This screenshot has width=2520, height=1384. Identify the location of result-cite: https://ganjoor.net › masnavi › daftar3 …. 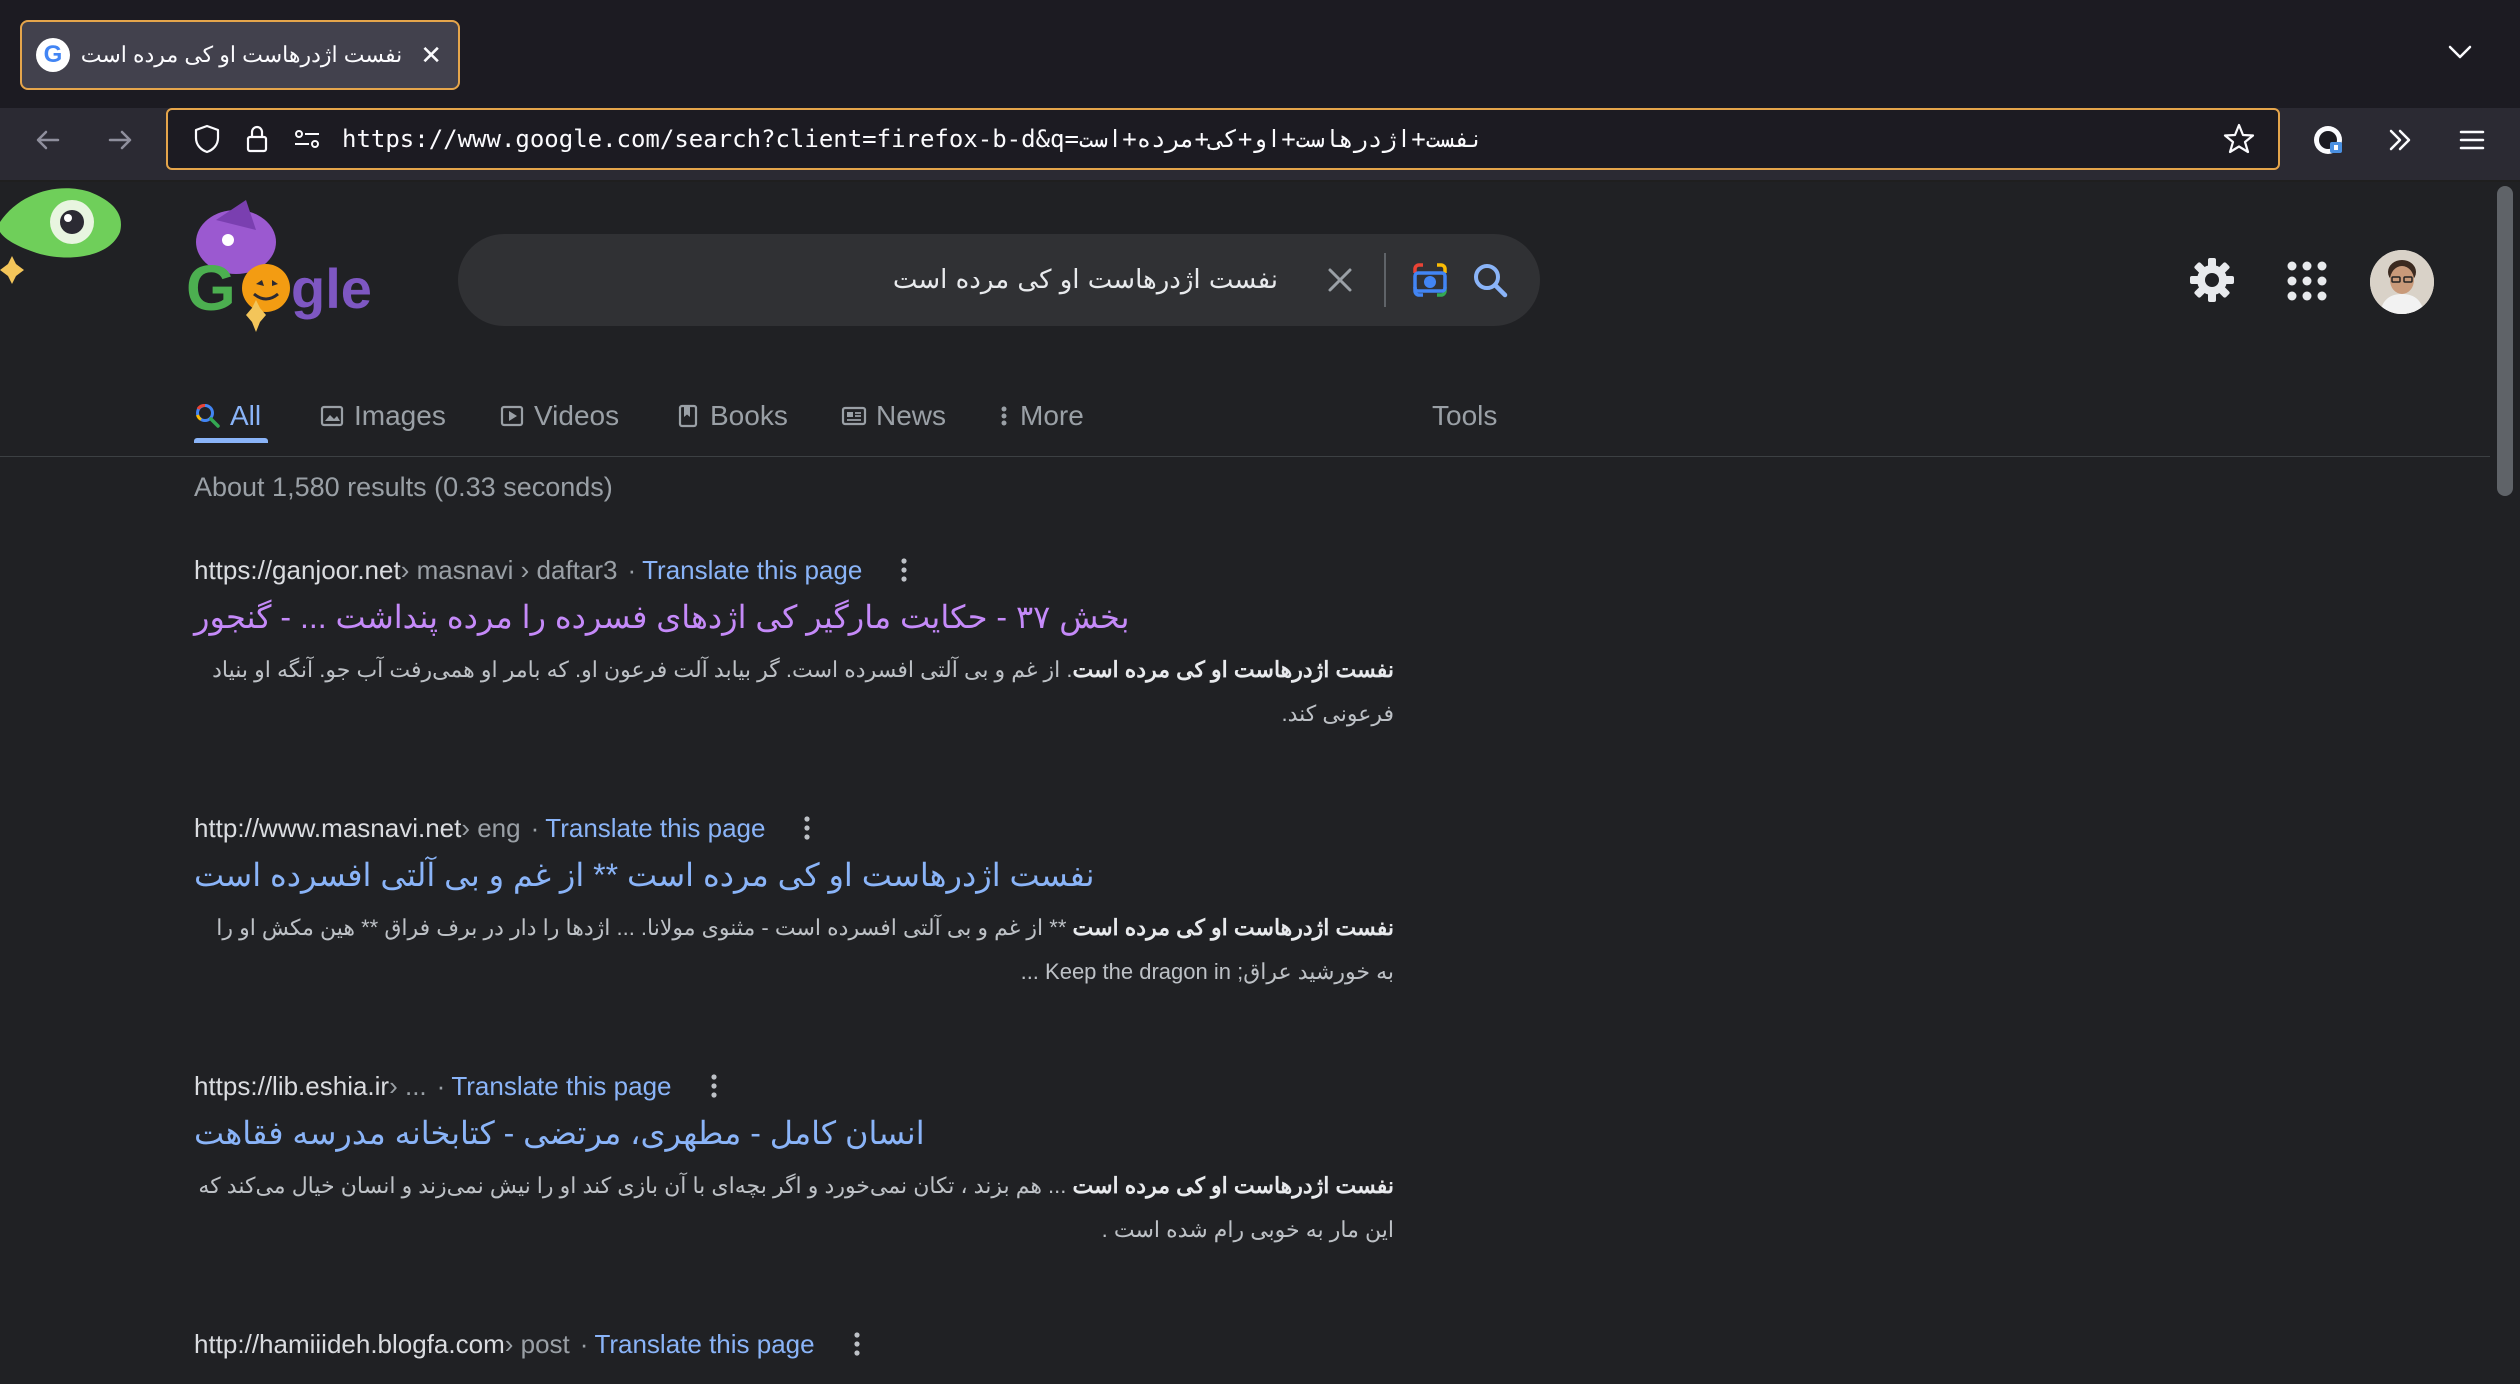
(794, 570).